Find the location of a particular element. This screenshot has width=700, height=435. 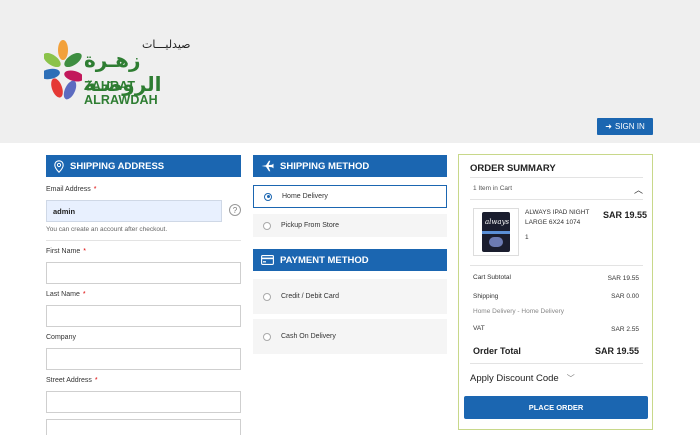

payment-method-title: PAYMENT METHOD is located at coordinates (324, 260).